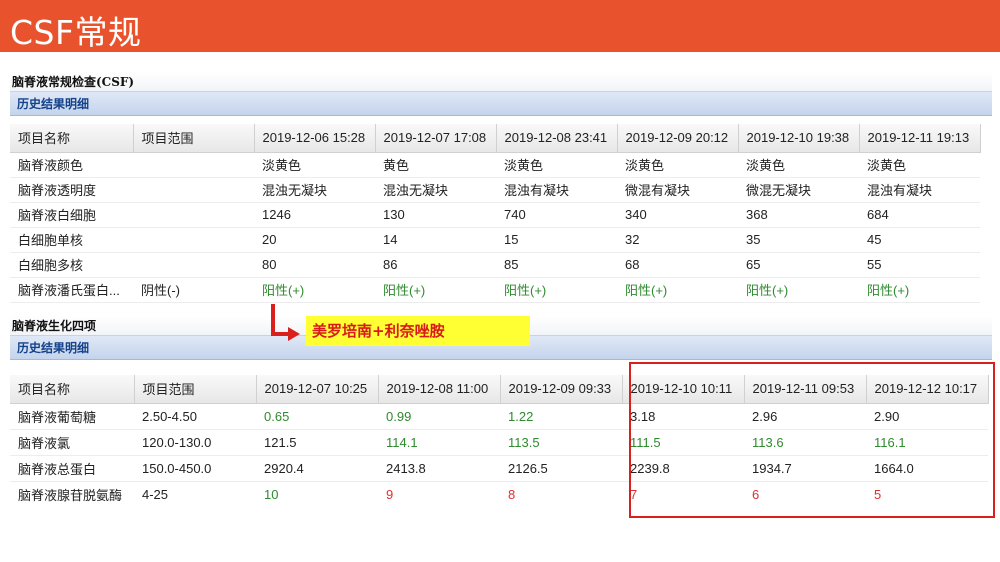 The image size is (1000, 562). What do you see at coordinates (317, 491) in the screenshot?
I see `result-value-cell: 10` at bounding box center [317, 491].